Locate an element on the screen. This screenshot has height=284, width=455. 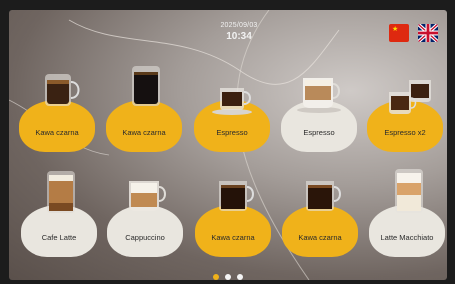
date-text: 2025/09/03 is located at coordinates (239, 25).